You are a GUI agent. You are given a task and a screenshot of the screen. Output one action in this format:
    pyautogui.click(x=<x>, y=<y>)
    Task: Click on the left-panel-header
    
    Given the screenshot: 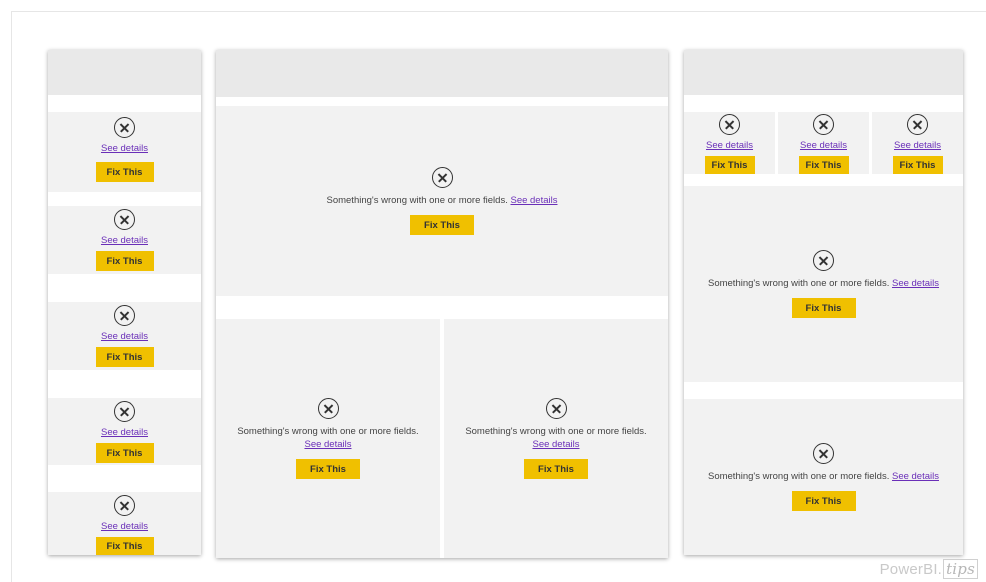 What is the action you would take?
    pyautogui.click(x=124, y=72)
    